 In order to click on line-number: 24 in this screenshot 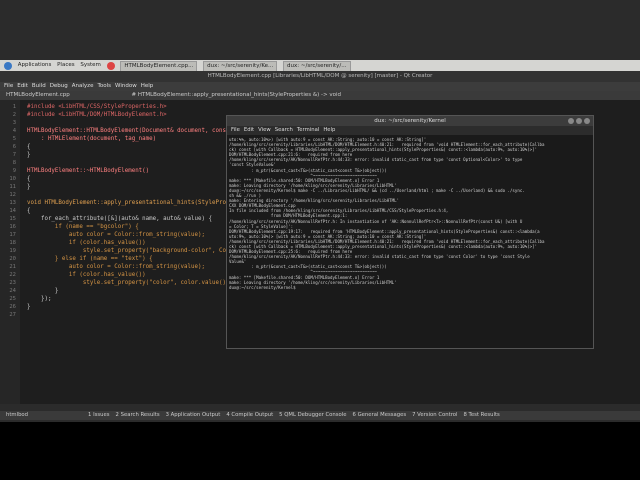, I will do `click(12, 291)`.